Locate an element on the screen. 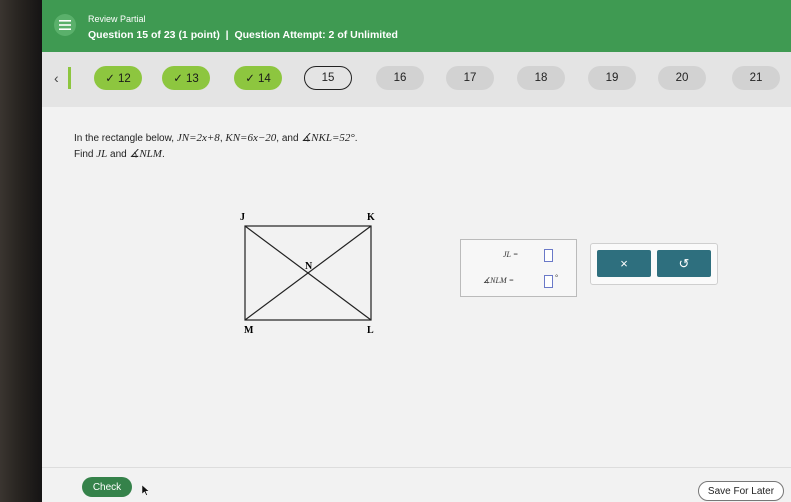  save-for-later-button: Save For Later is located at coordinates (741, 491).